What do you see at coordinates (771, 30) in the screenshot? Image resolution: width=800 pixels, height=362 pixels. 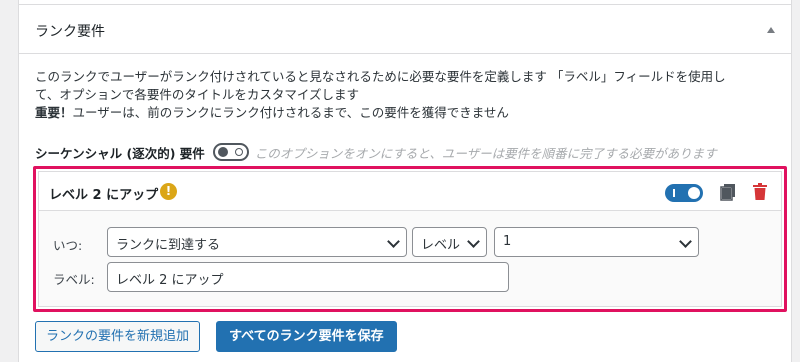 I see `collapse-arrow-icon` at bounding box center [771, 30].